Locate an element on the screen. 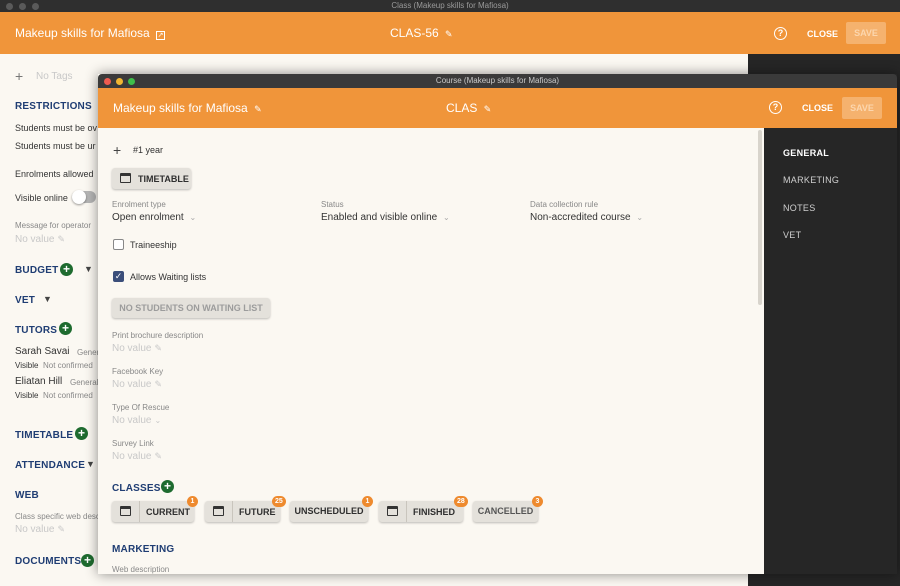  visible-online-toggle is located at coordinates (84, 197).